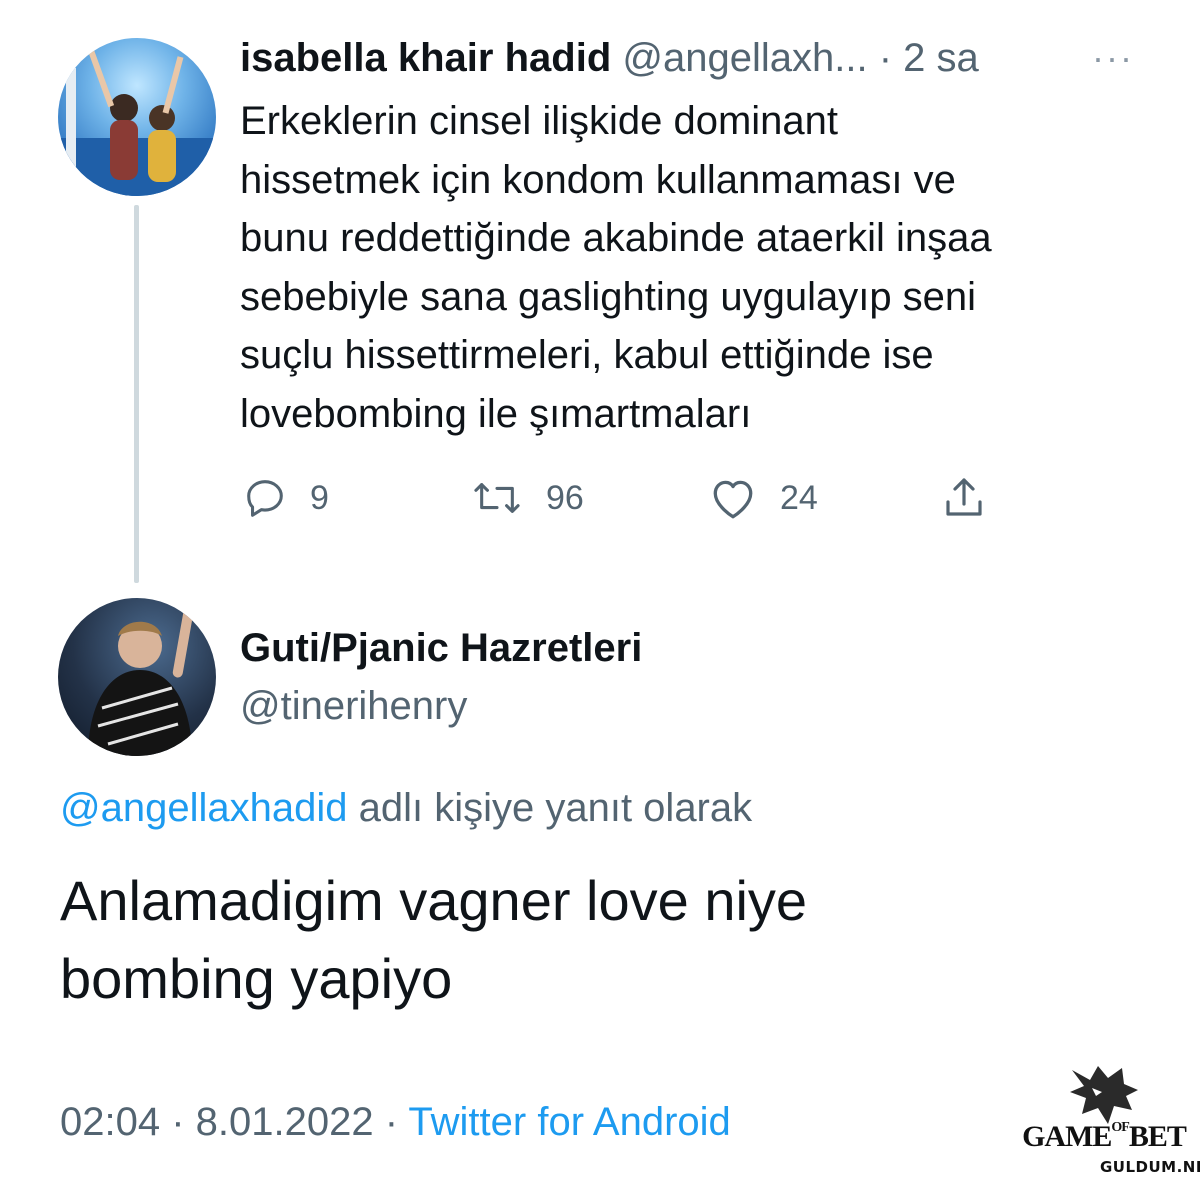 This screenshot has width=1200, height=1183. What do you see at coordinates (136, 394) in the screenshot?
I see `thread-connector-line` at bounding box center [136, 394].